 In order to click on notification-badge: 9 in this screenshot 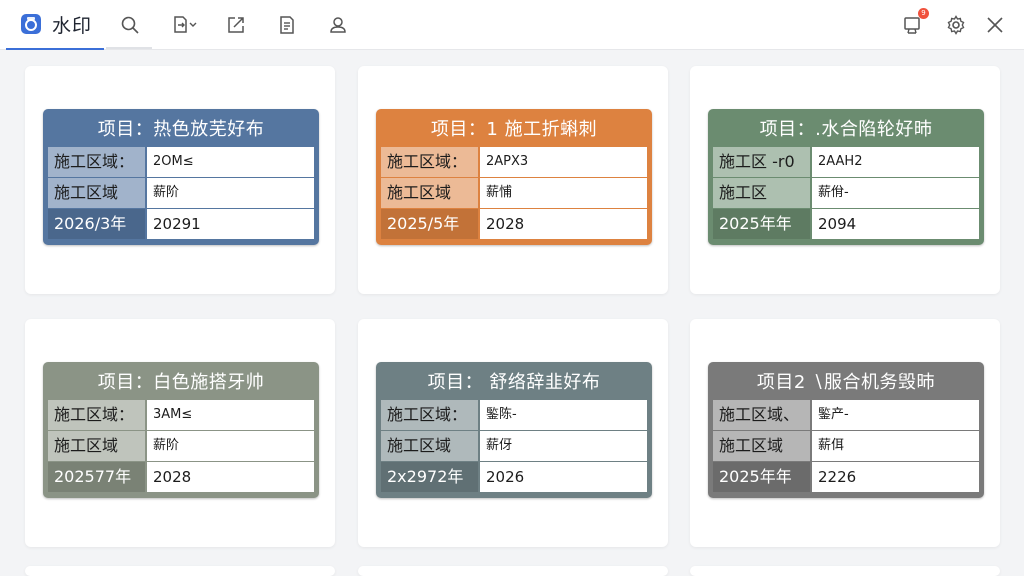, I will do `click(923, 13)`.